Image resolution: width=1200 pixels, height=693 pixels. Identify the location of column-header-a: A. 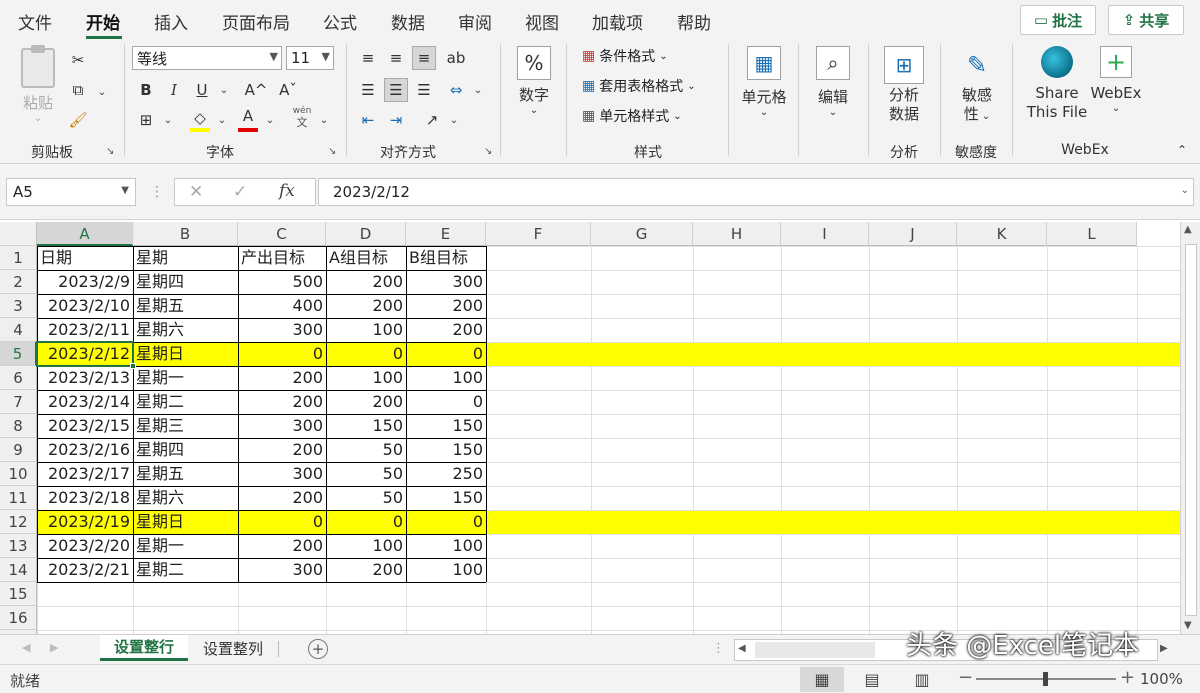
(85, 234).